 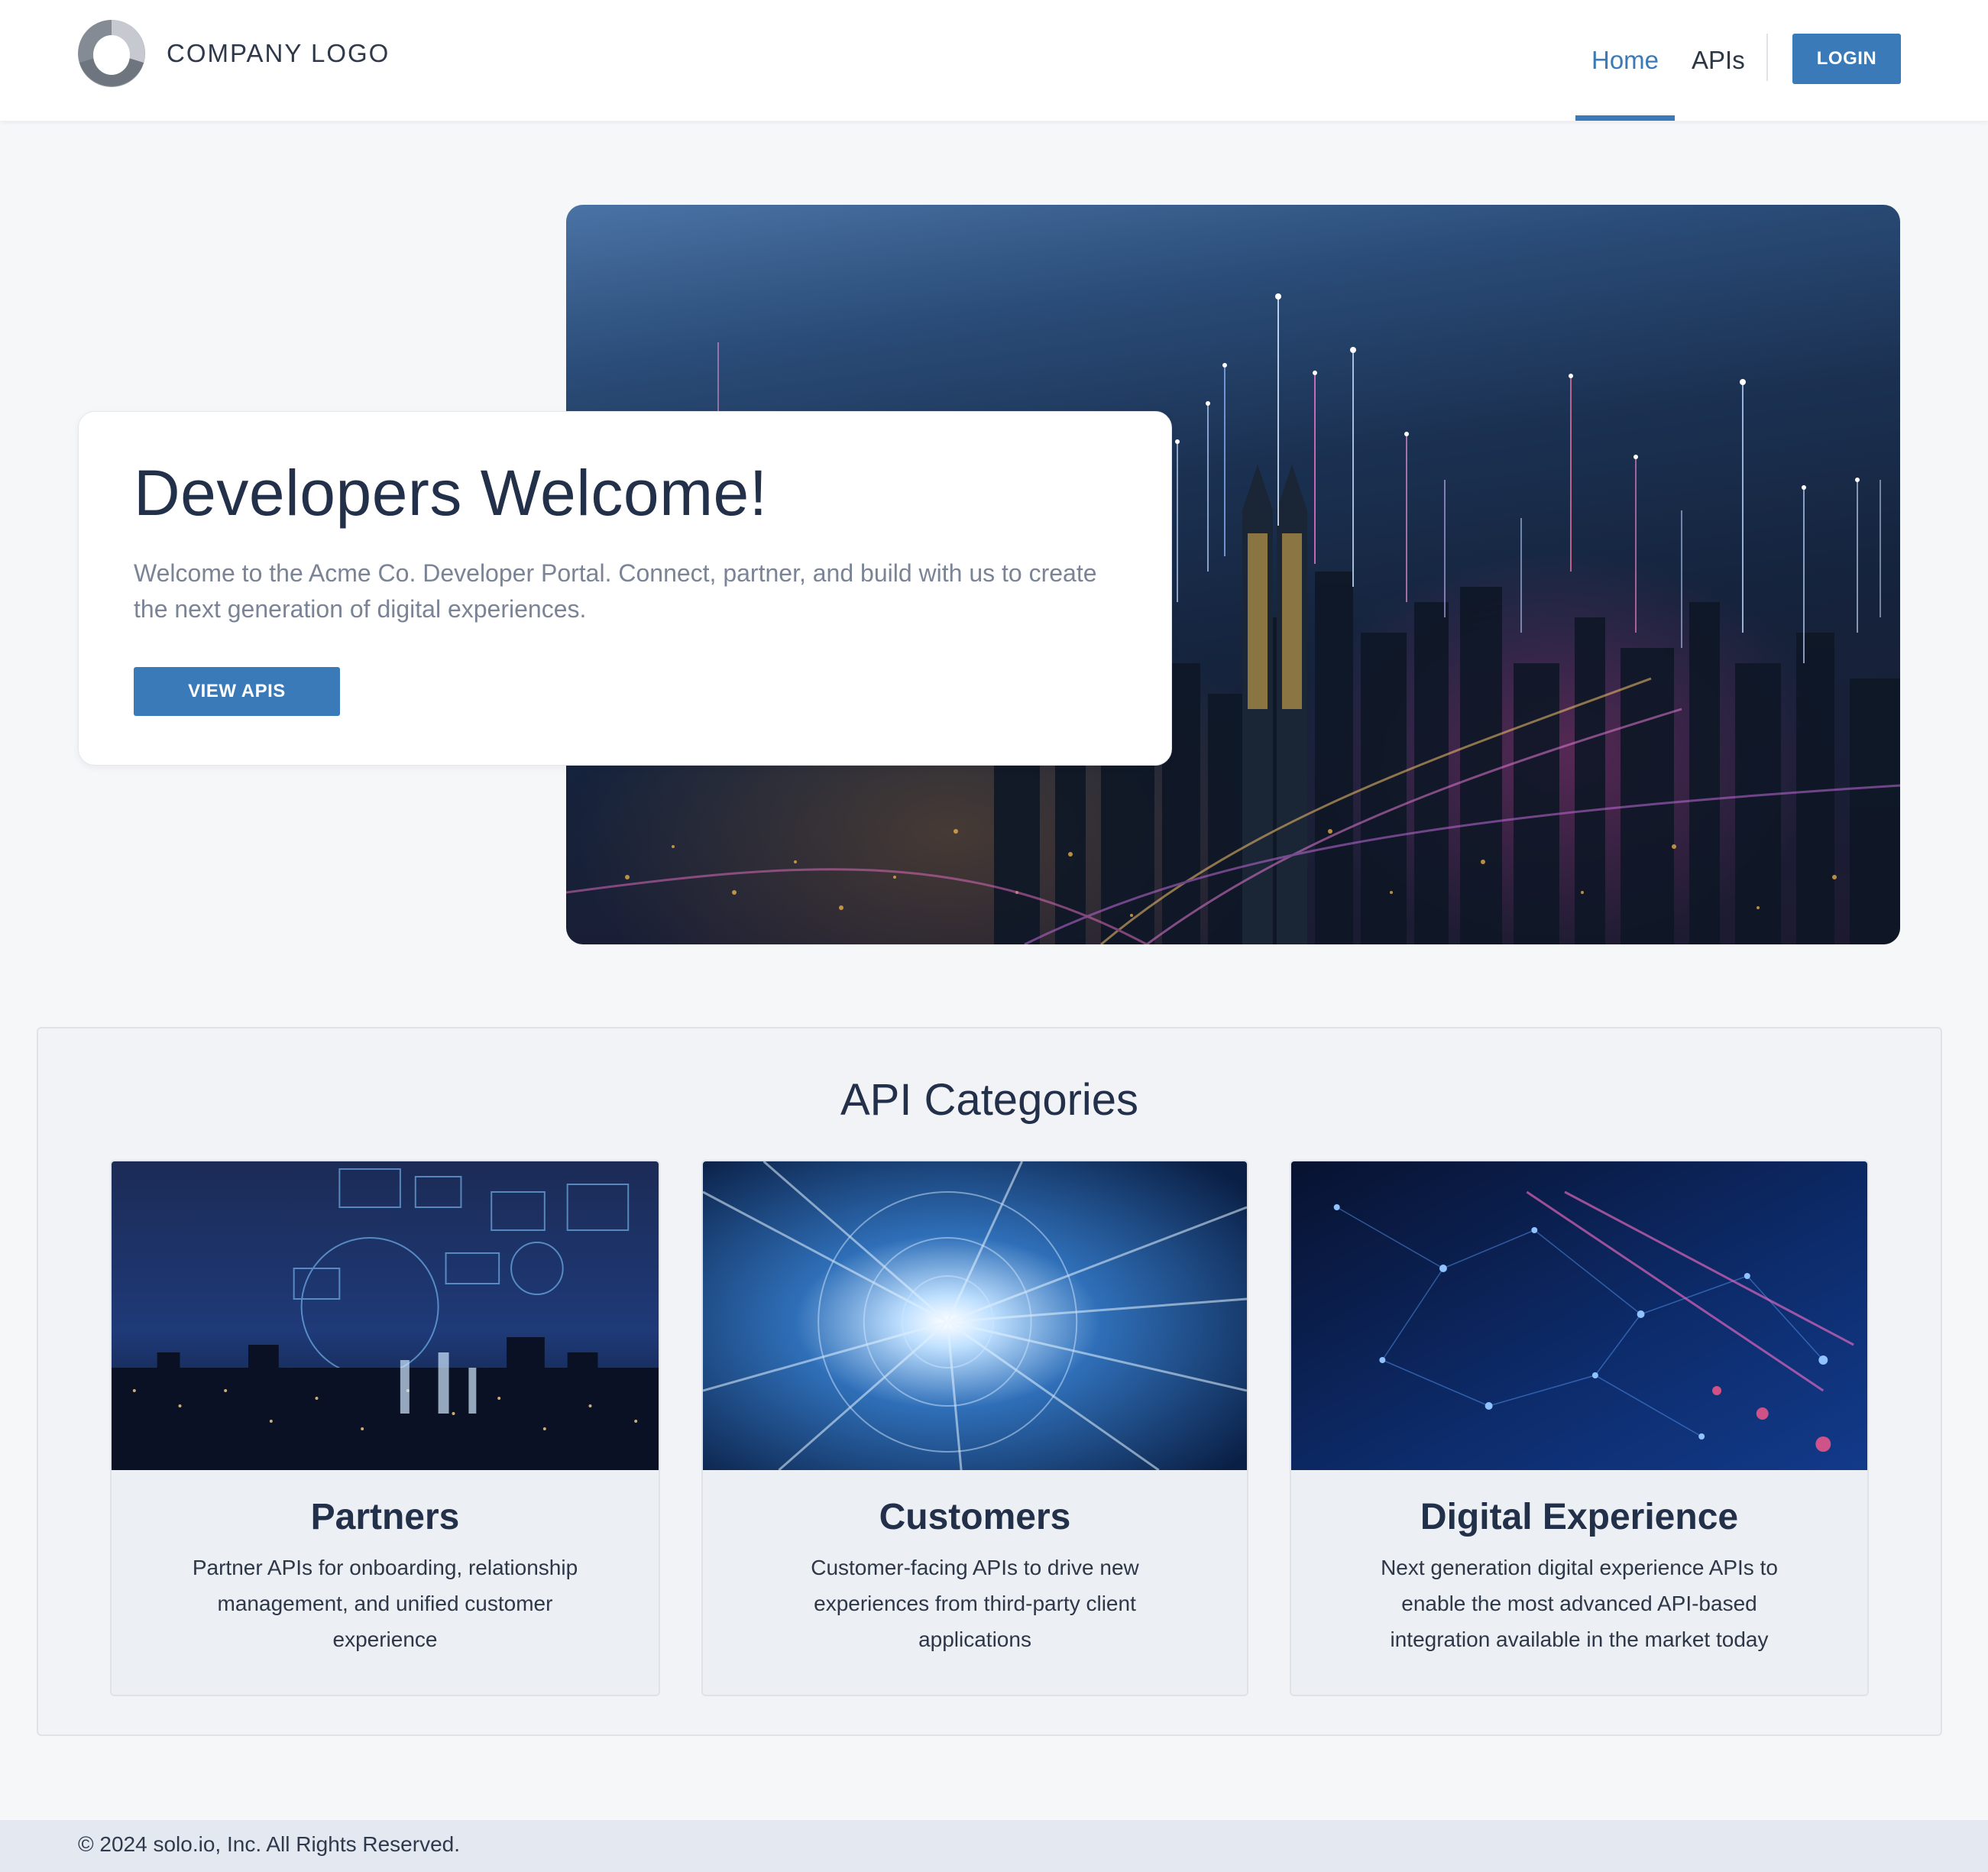 What do you see at coordinates (1718, 60) in the screenshot?
I see `nav-link-apis: APIs` at bounding box center [1718, 60].